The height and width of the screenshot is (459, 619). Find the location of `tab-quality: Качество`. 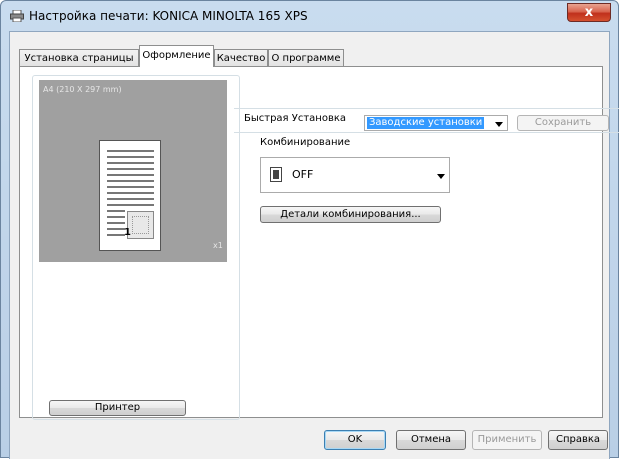

tab-quality: Качество is located at coordinates (241, 57).